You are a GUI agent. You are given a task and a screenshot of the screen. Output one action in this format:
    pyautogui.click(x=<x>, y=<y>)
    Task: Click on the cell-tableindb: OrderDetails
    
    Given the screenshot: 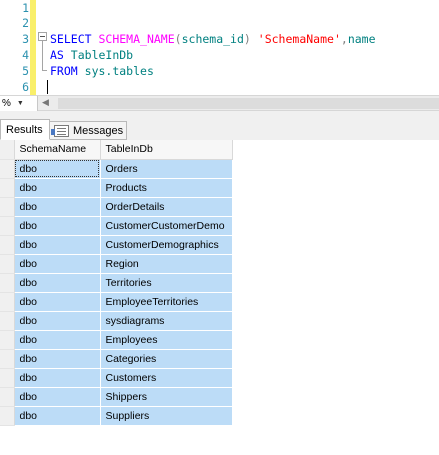 What is the action you would take?
    pyautogui.click(x=166, y=207)
    